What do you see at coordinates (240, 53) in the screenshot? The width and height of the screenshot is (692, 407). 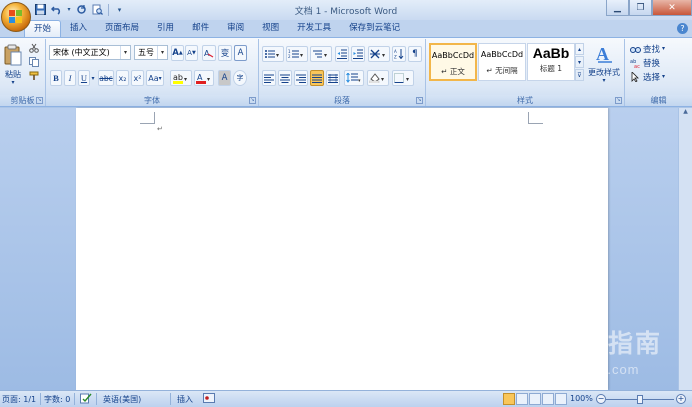 I see `char-border-button: A` at bounding box center [240, 53].